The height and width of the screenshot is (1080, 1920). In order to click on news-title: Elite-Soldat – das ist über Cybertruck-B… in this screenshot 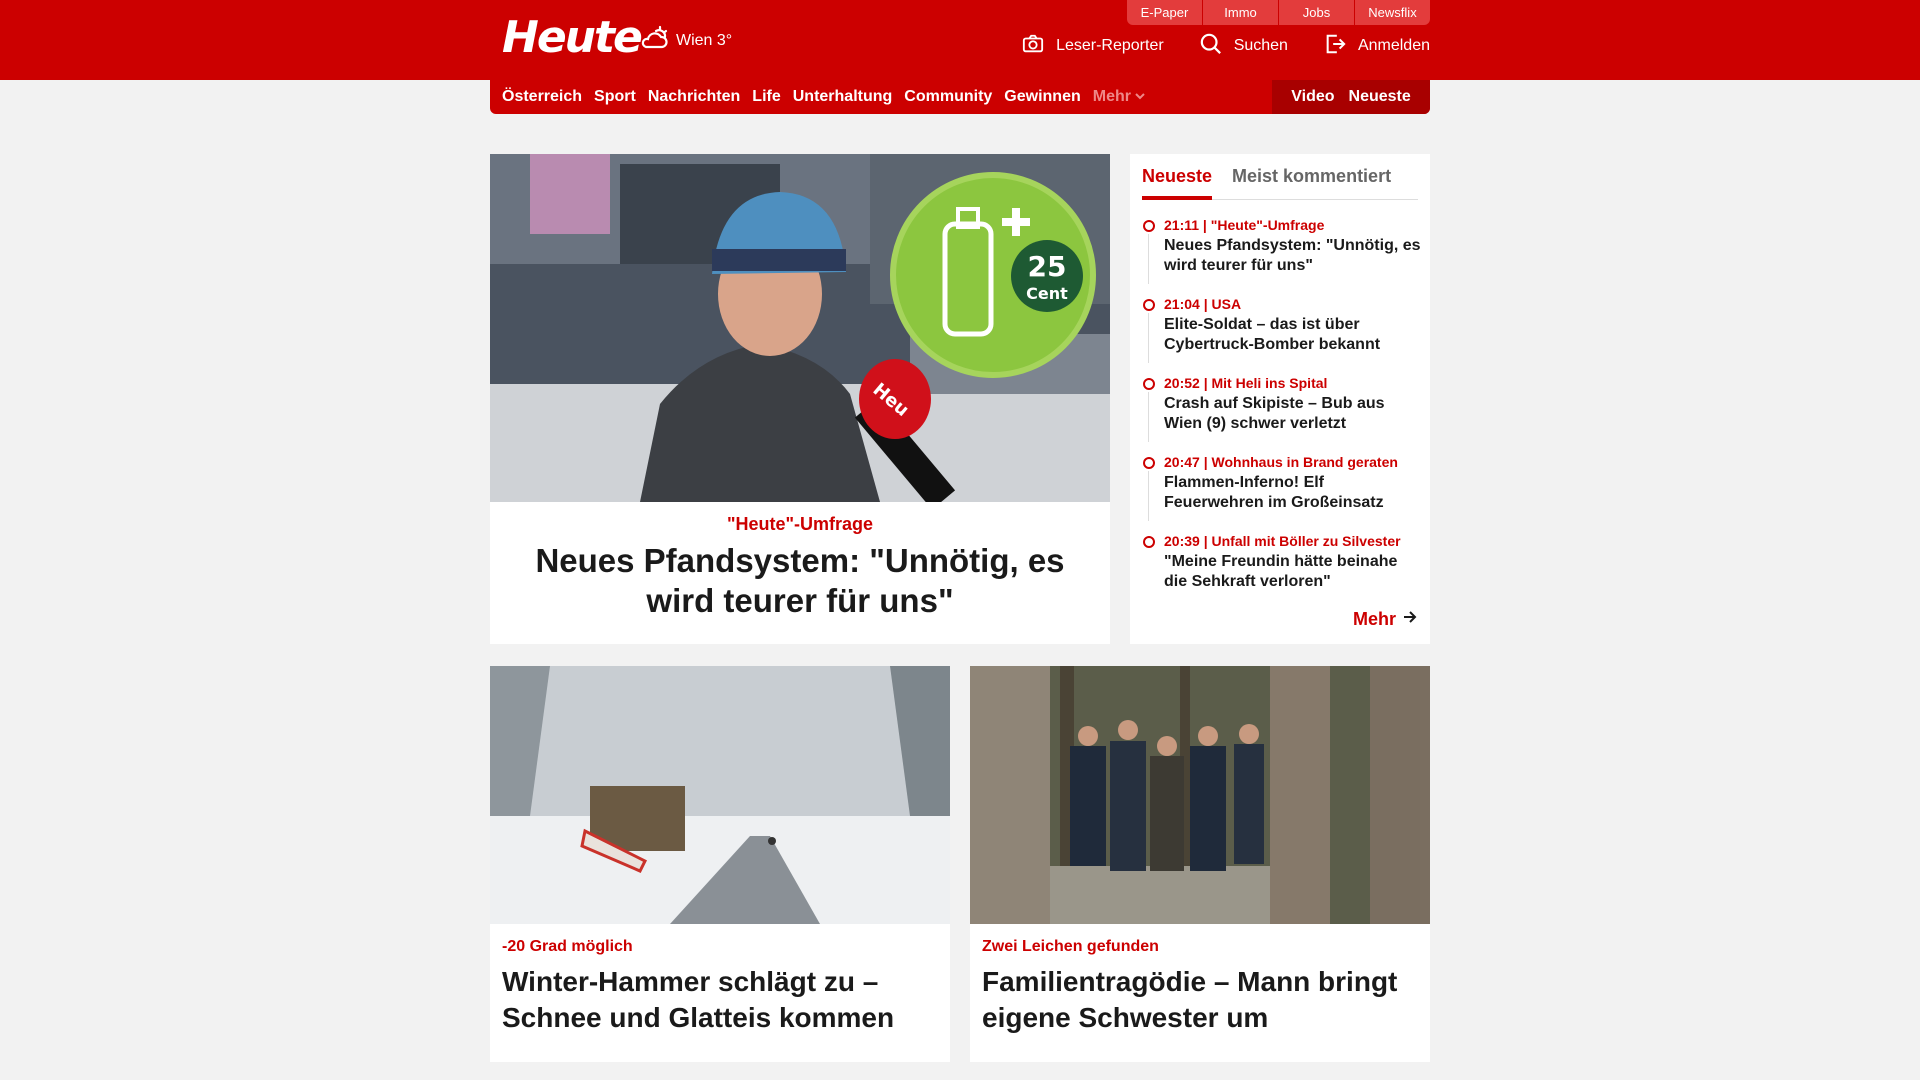, I will do `click(1272, 334)`.